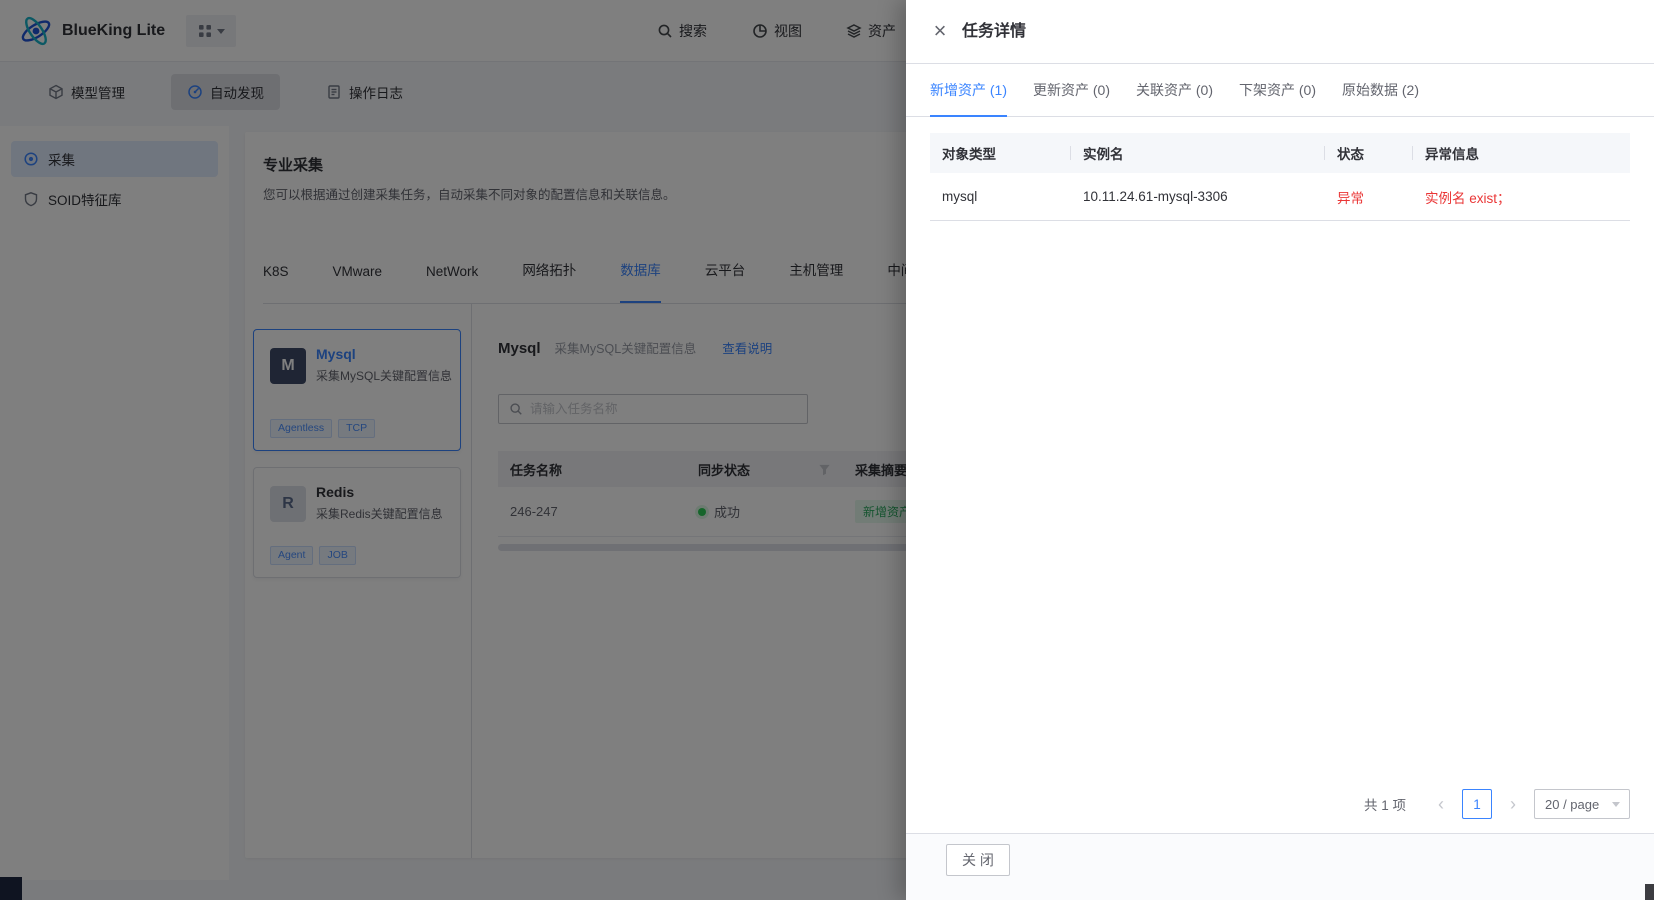 The width and height of the screenshot is (1654, 900). Describe the element at coordinates (1174, 90) in the screenshot. I see `tab-related-assets: 关联资产 (0)` at that location.